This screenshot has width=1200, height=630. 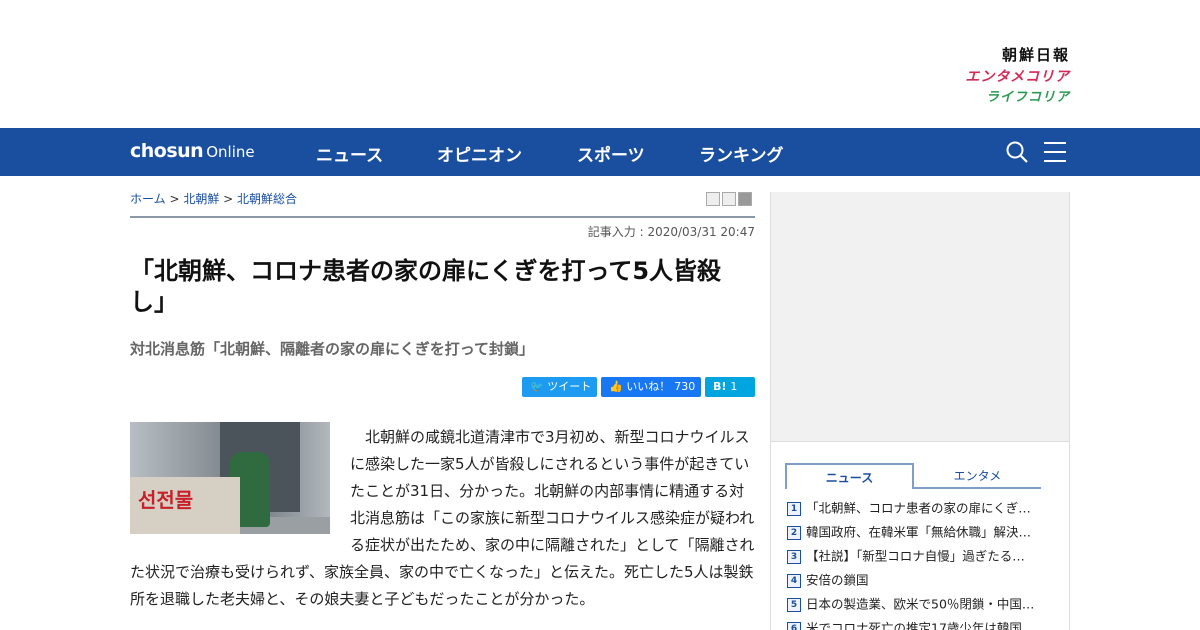 I want to click on tab-news: ニュース, so click(x=849, y=476).